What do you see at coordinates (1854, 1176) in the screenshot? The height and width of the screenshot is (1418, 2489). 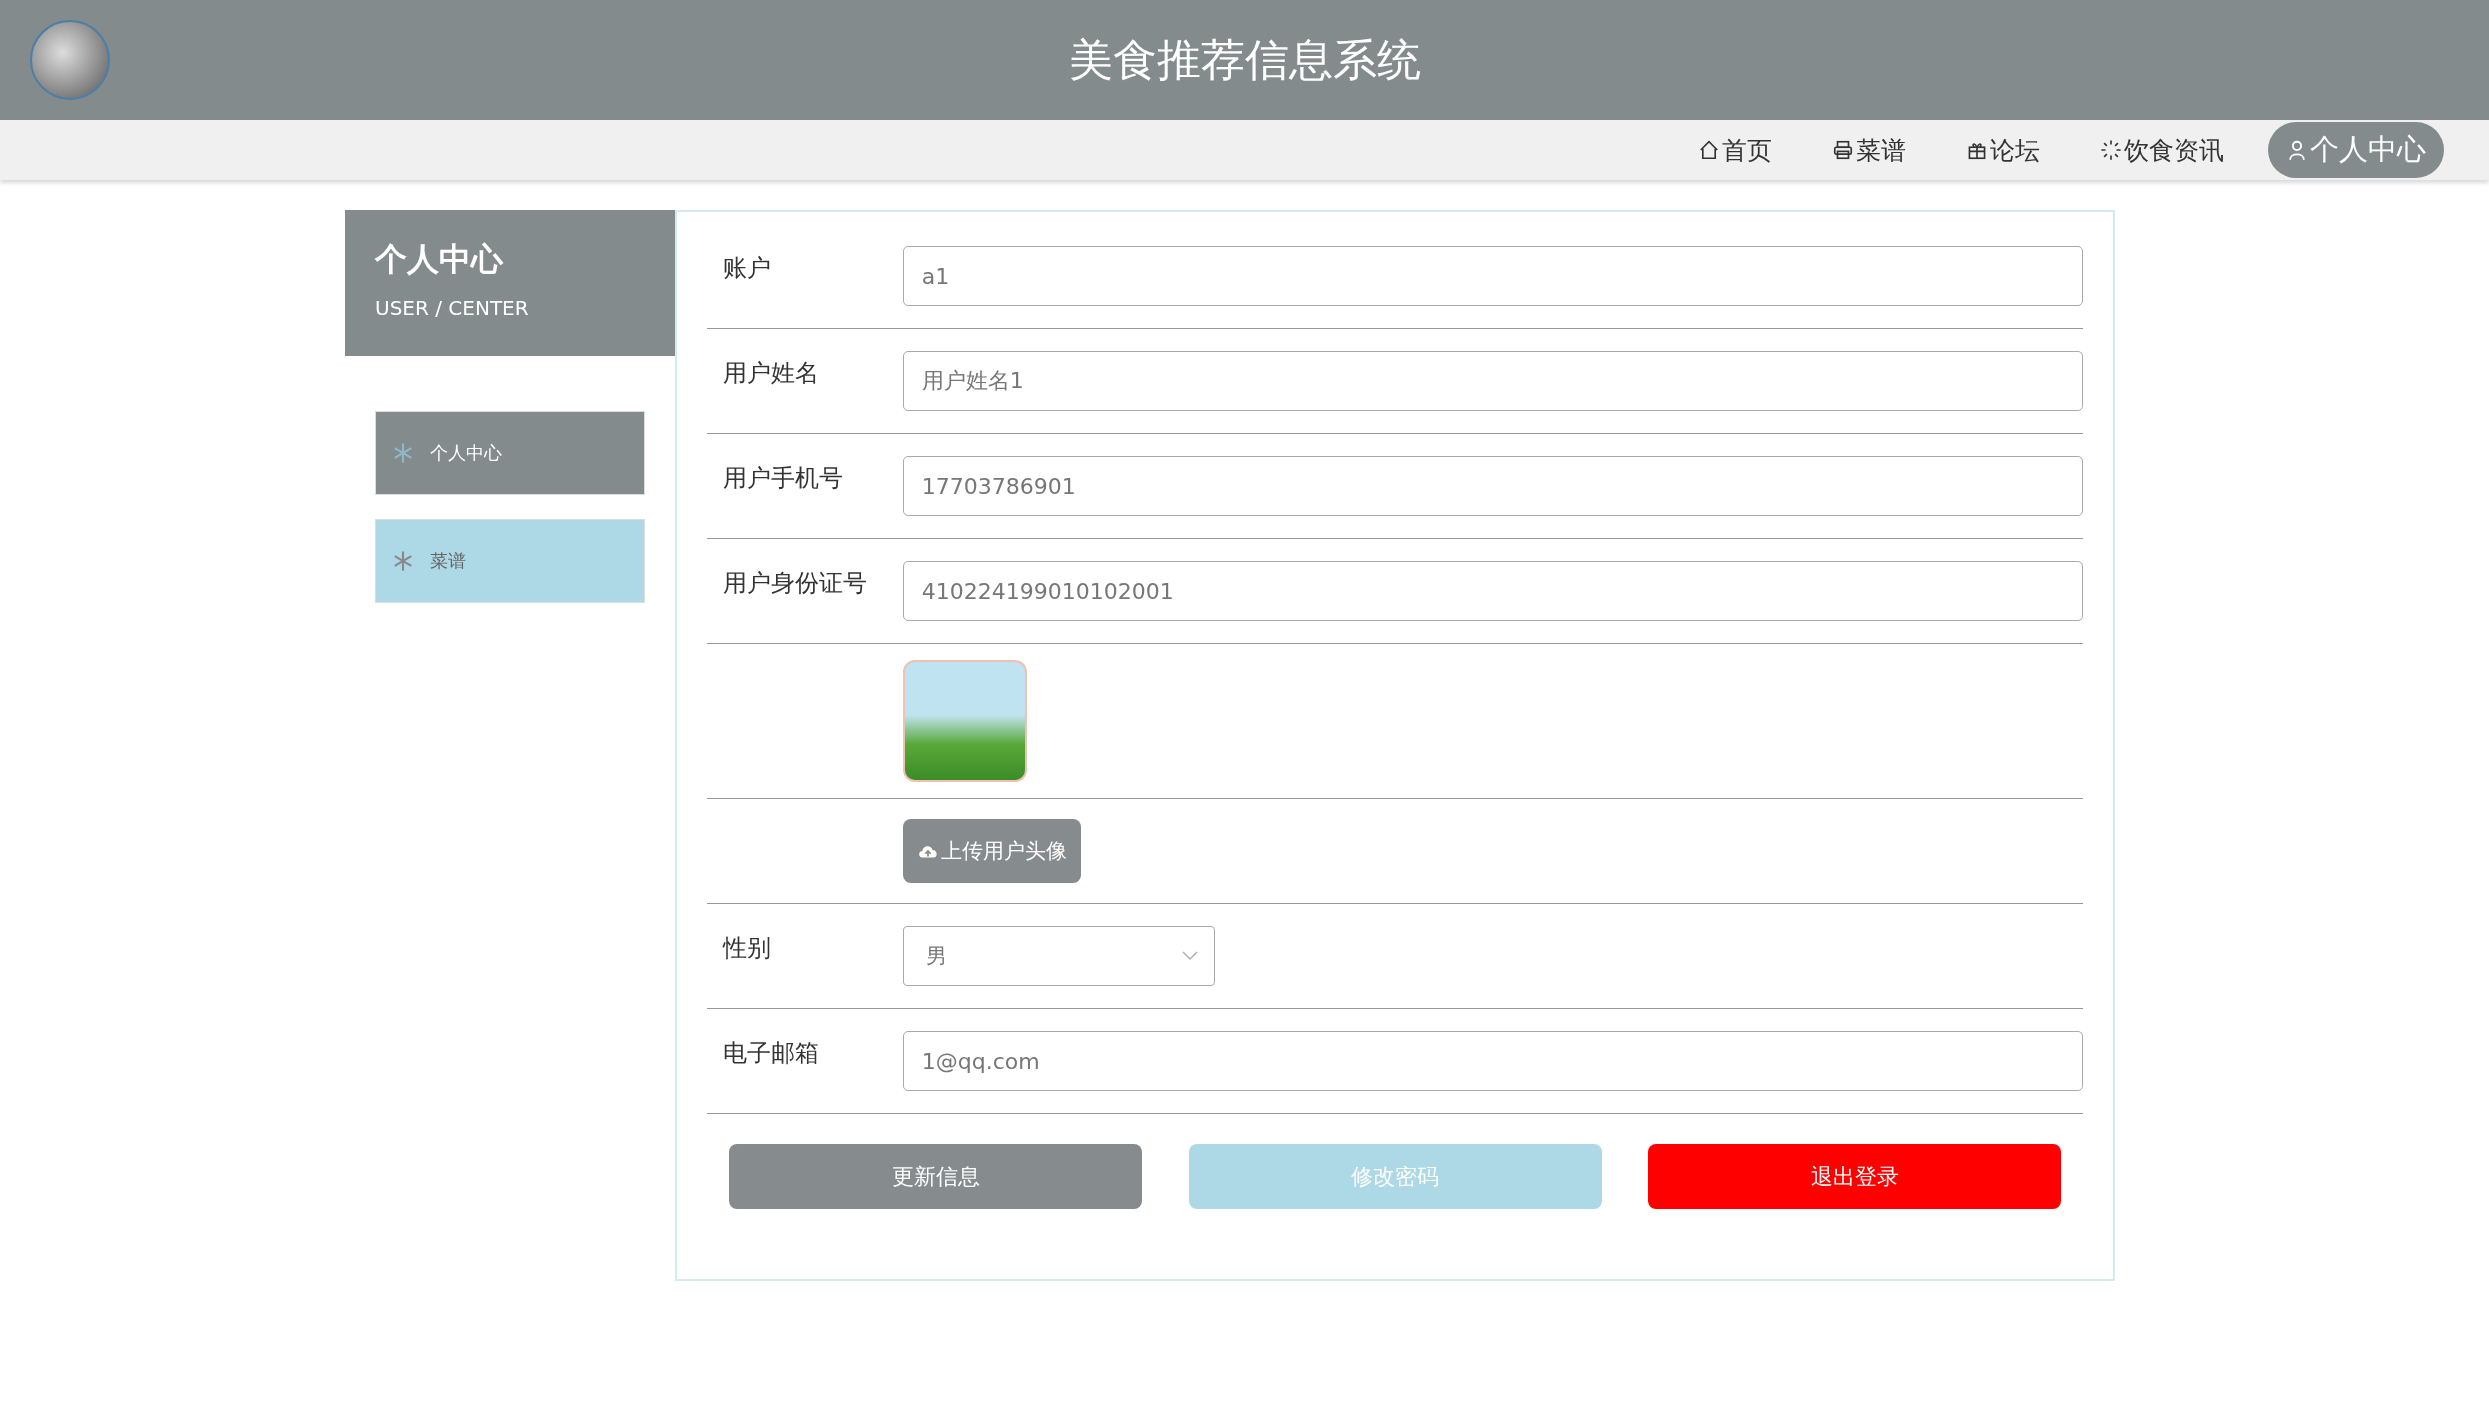 I see `logout-button: 退出登录` at bounding box center [1854, 1176].